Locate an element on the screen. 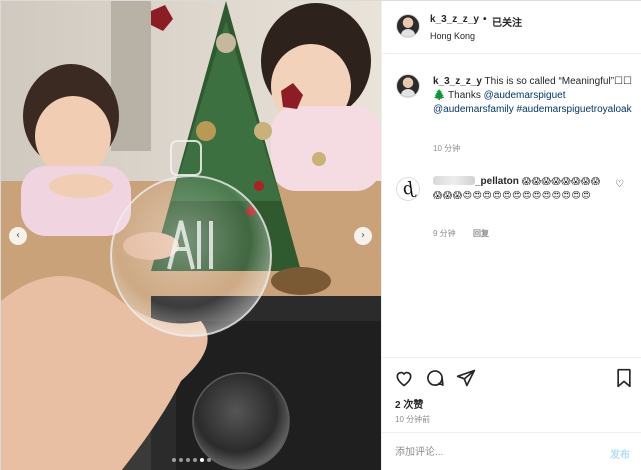  blurred-username is located at coordinates (454, 180).